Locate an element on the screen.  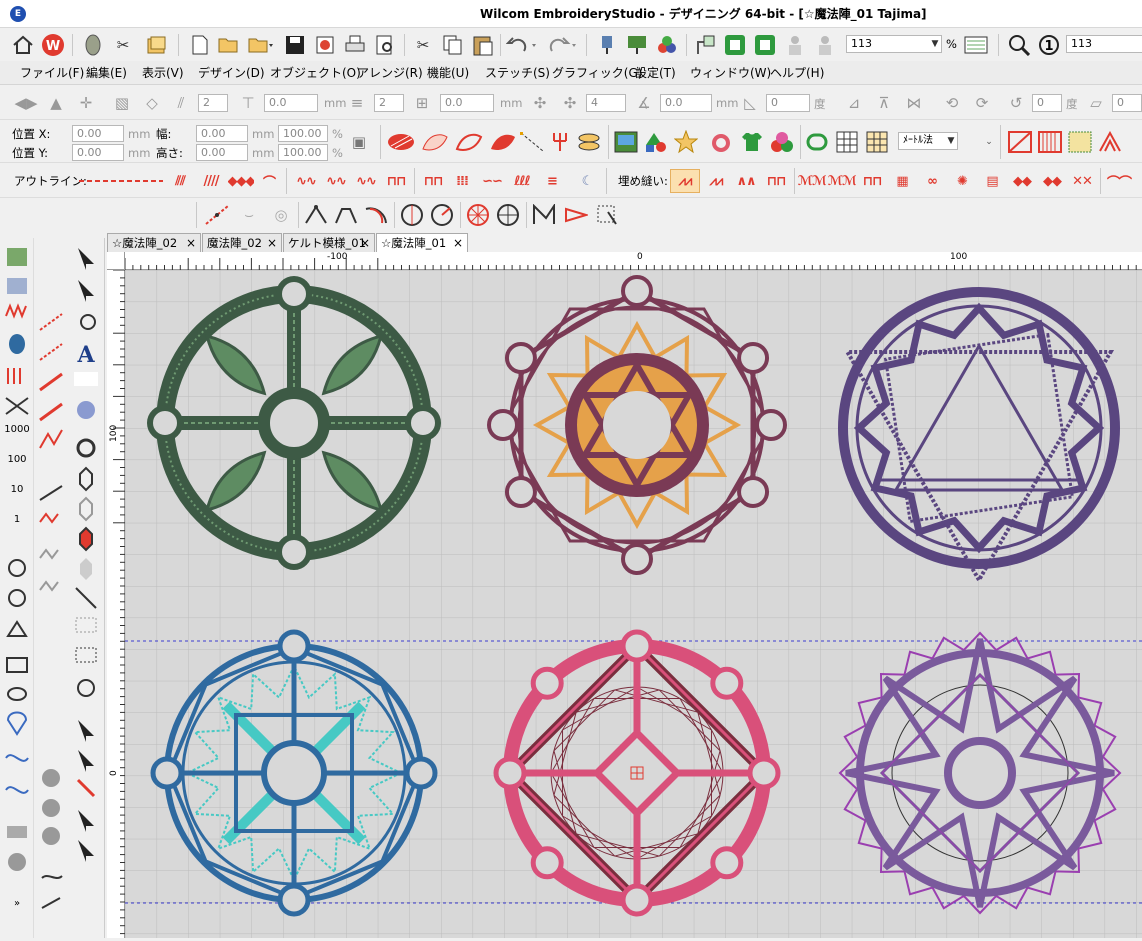
menu-design: デザイン(D) is located at coordinates (231, 73).